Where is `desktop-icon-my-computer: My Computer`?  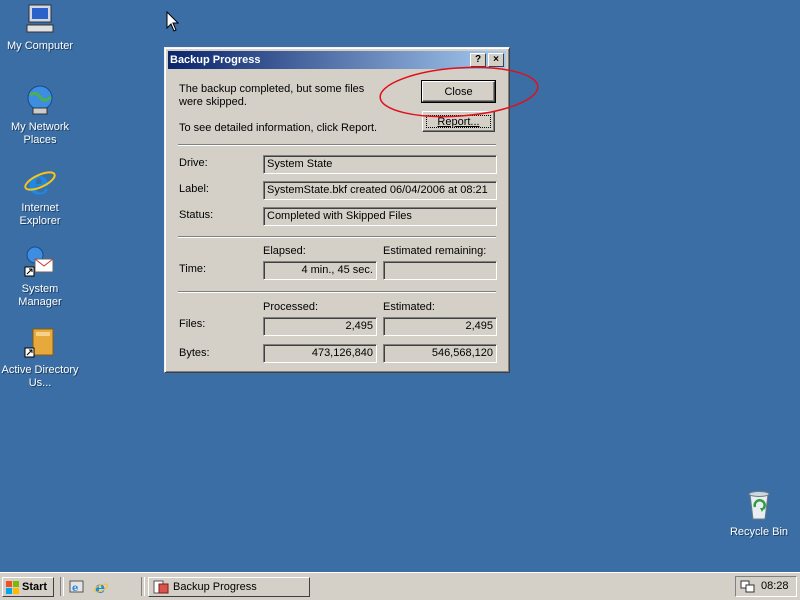
desktop-icon-my-computer: My Computer is located at coordinates (40, 27).